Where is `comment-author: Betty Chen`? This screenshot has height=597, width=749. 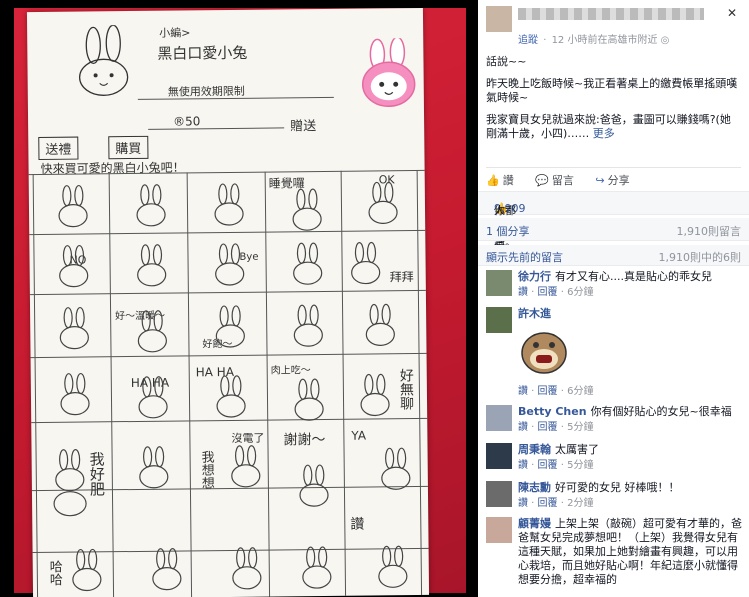
comment-author: Betty Chen is located at coordinates (552, 411).